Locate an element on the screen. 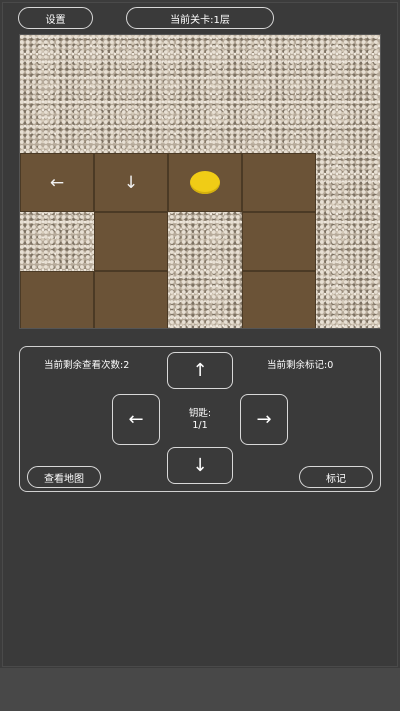 Image resolution: width=400 pixels, height=711 pixels. keys-value: 1/1 is located at coordinates (200, 425).